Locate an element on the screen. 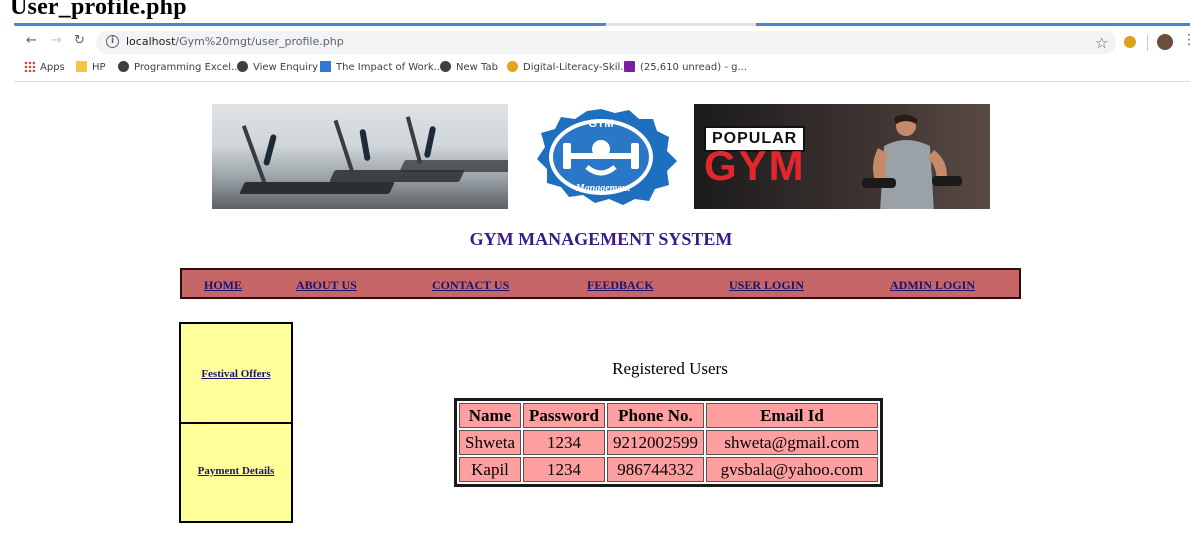 The image size is (1190, 537). sidebar: Festival Offers Payment Details is located at coordinates (236, 422).